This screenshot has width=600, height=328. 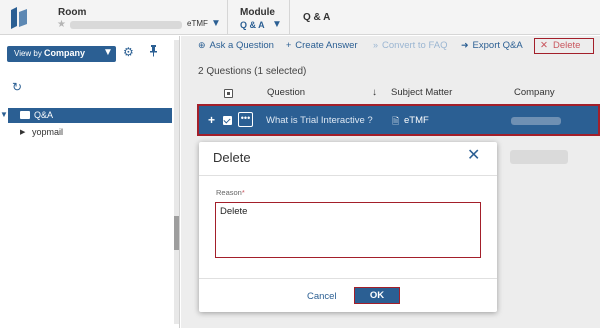 I want to click on document-icon: 🗎, so click(x=396, y=121).